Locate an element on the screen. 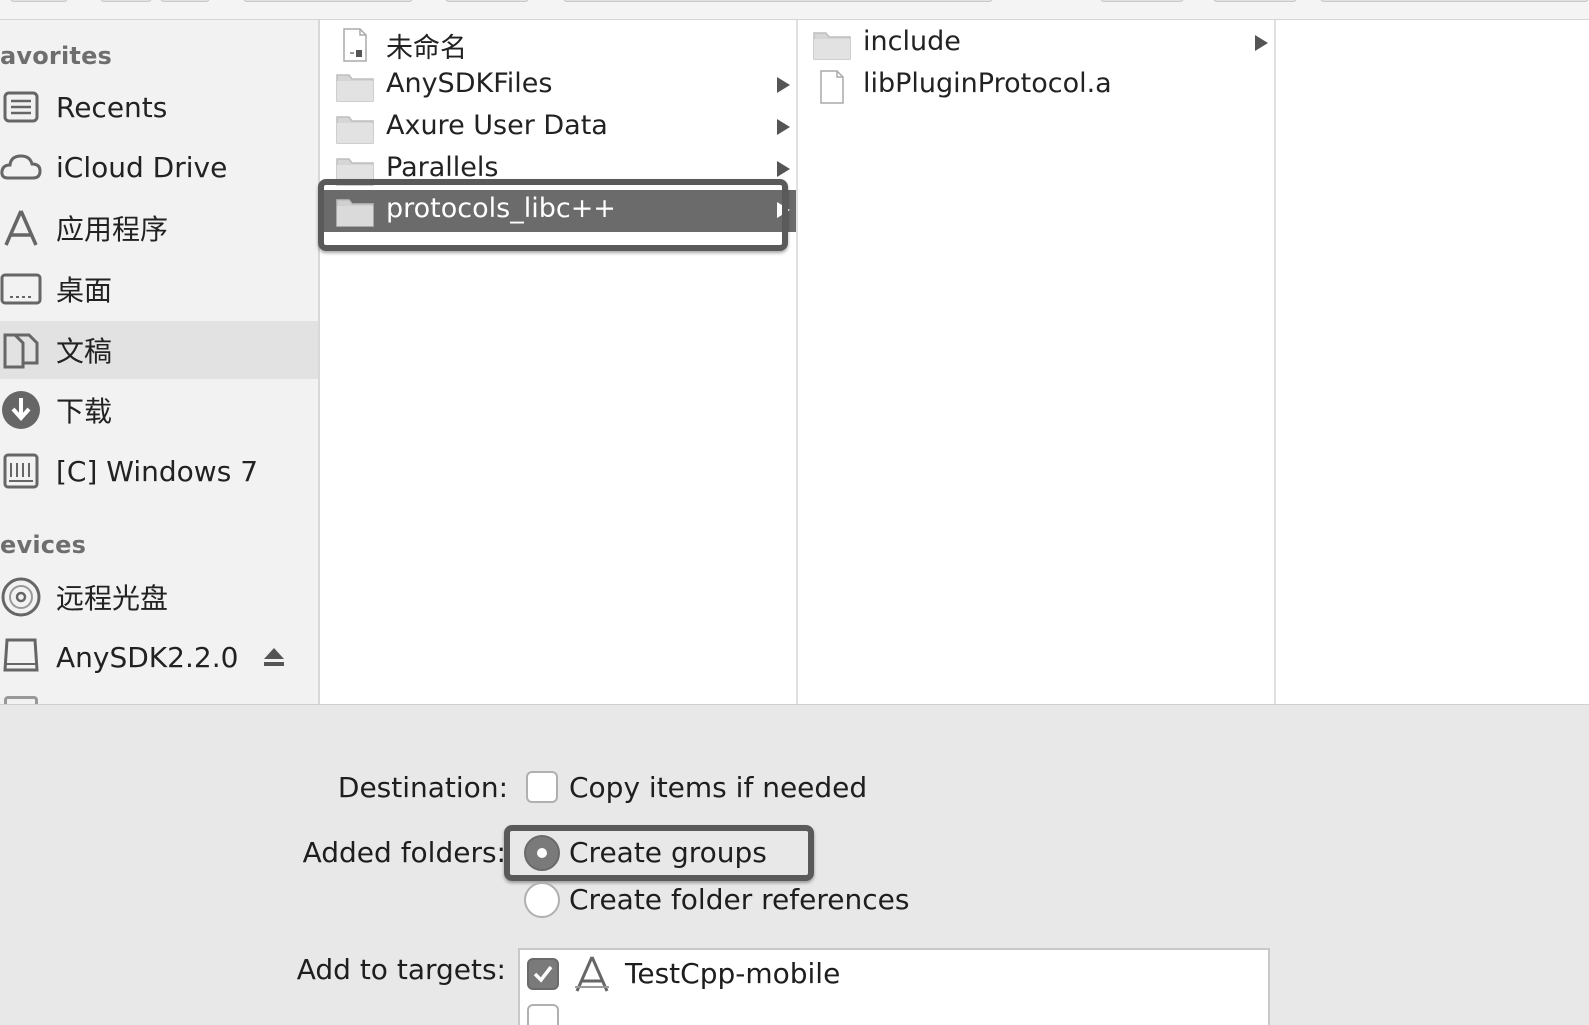 This screenshot has height=1025, width=1589. list-item-label: include is located at coordinates (912, 41).